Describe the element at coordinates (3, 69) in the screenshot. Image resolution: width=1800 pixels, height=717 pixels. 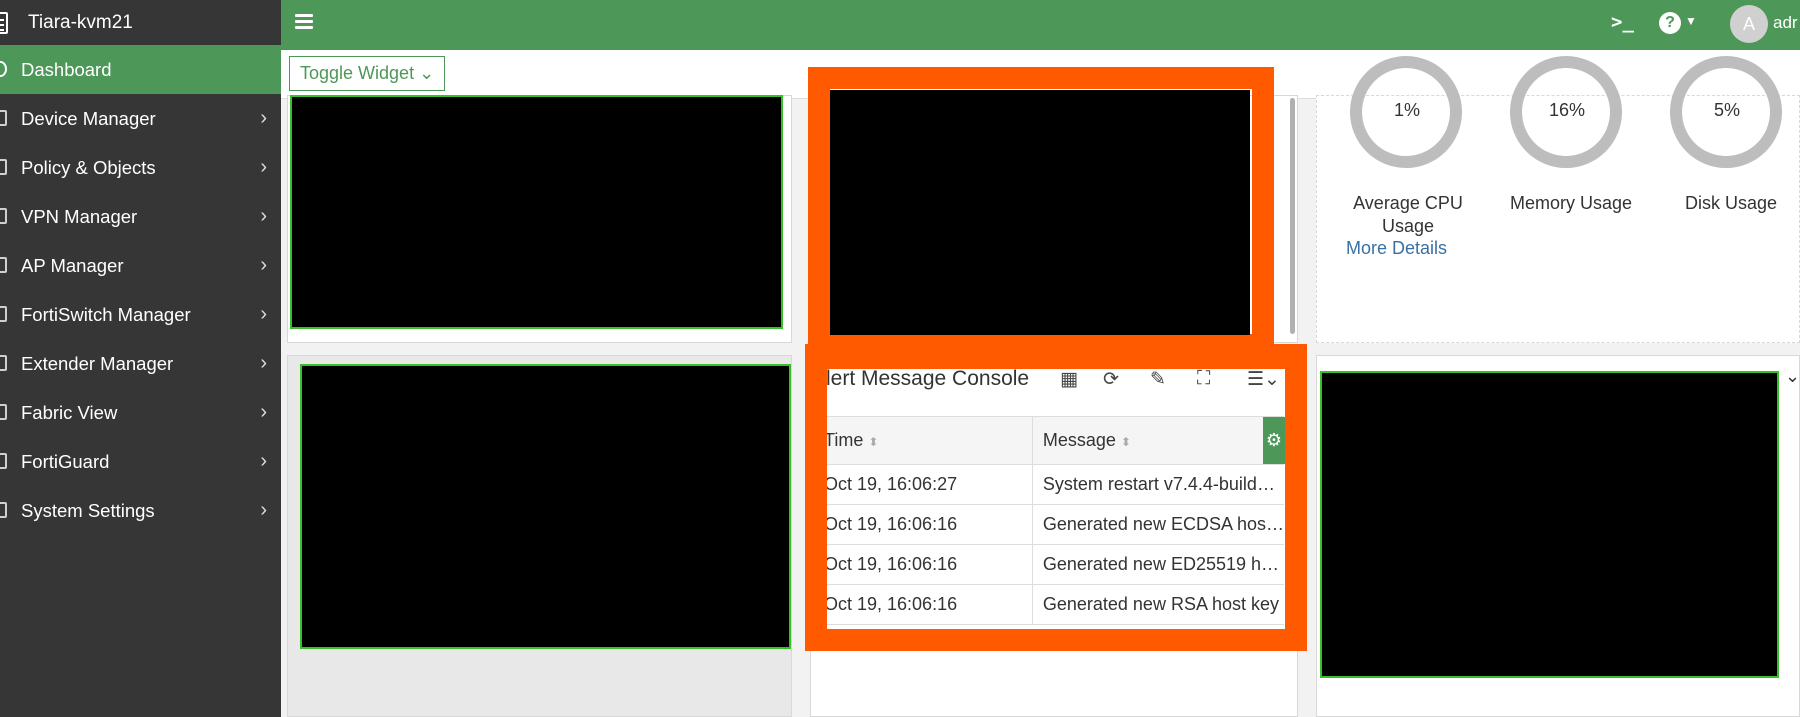
I see `dashboard-icon` at that location.